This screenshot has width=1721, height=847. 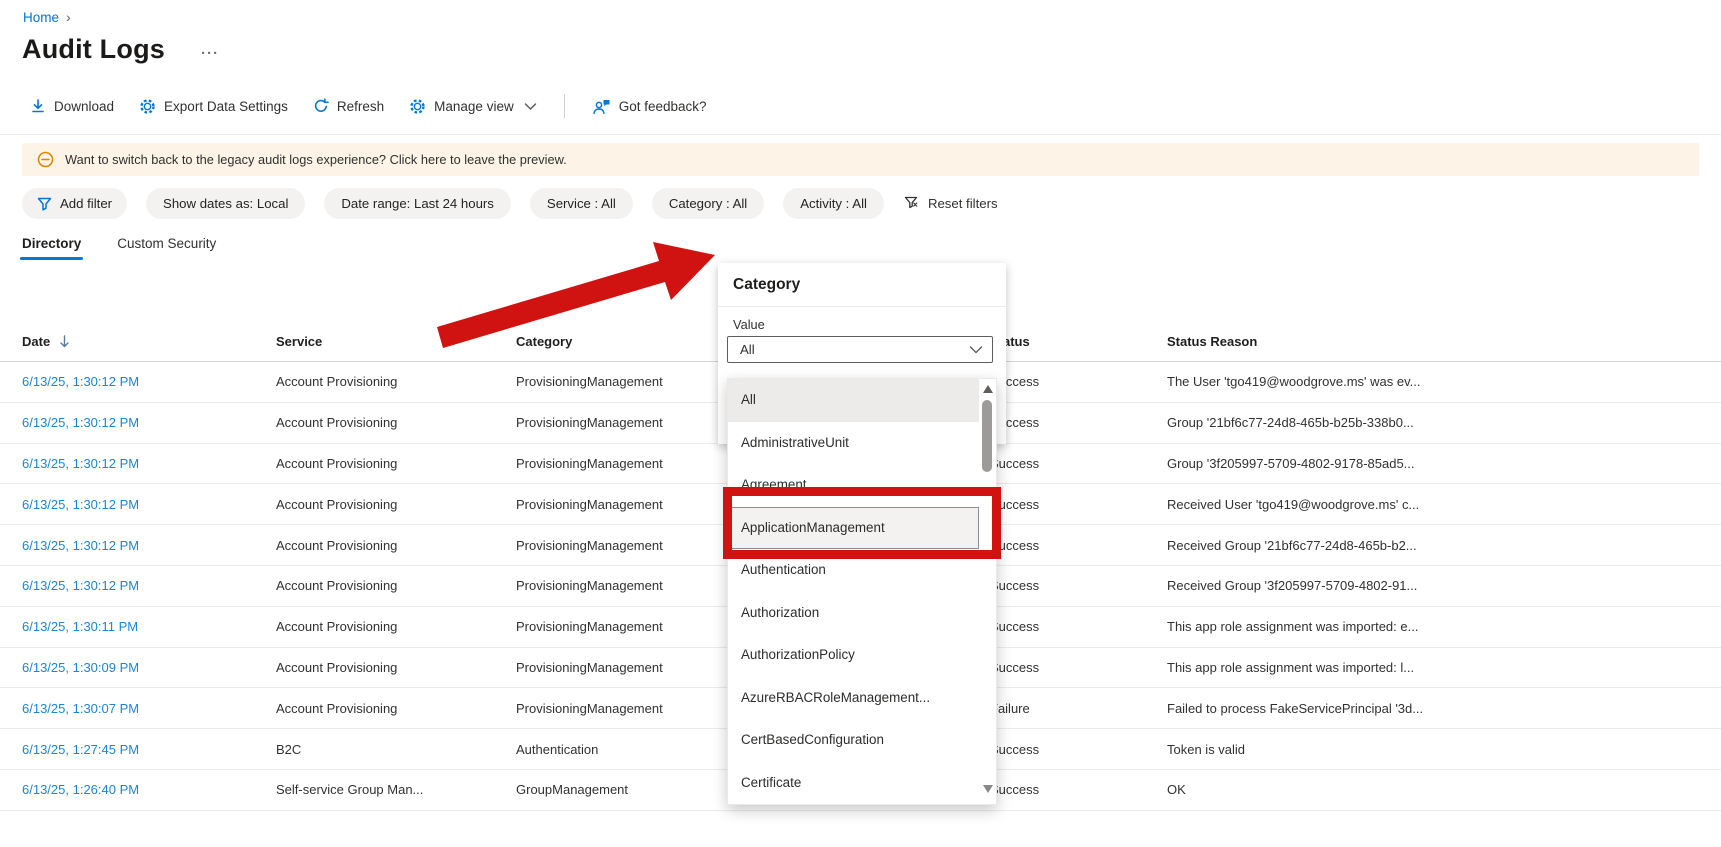 What do you see at coordinates (213, 106) in the screenshot?
I see `export-data-settings-button: Export Data Settings` at bounding box center [213, 106].